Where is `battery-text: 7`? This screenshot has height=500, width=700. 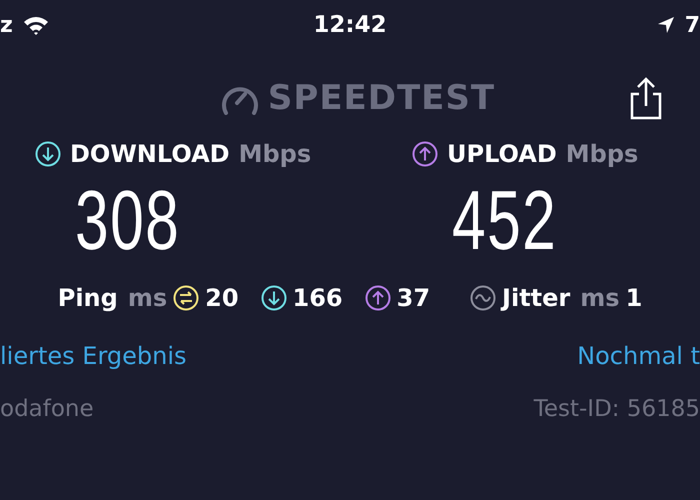 battery-text: 7 is located at coordinates (692, 25).